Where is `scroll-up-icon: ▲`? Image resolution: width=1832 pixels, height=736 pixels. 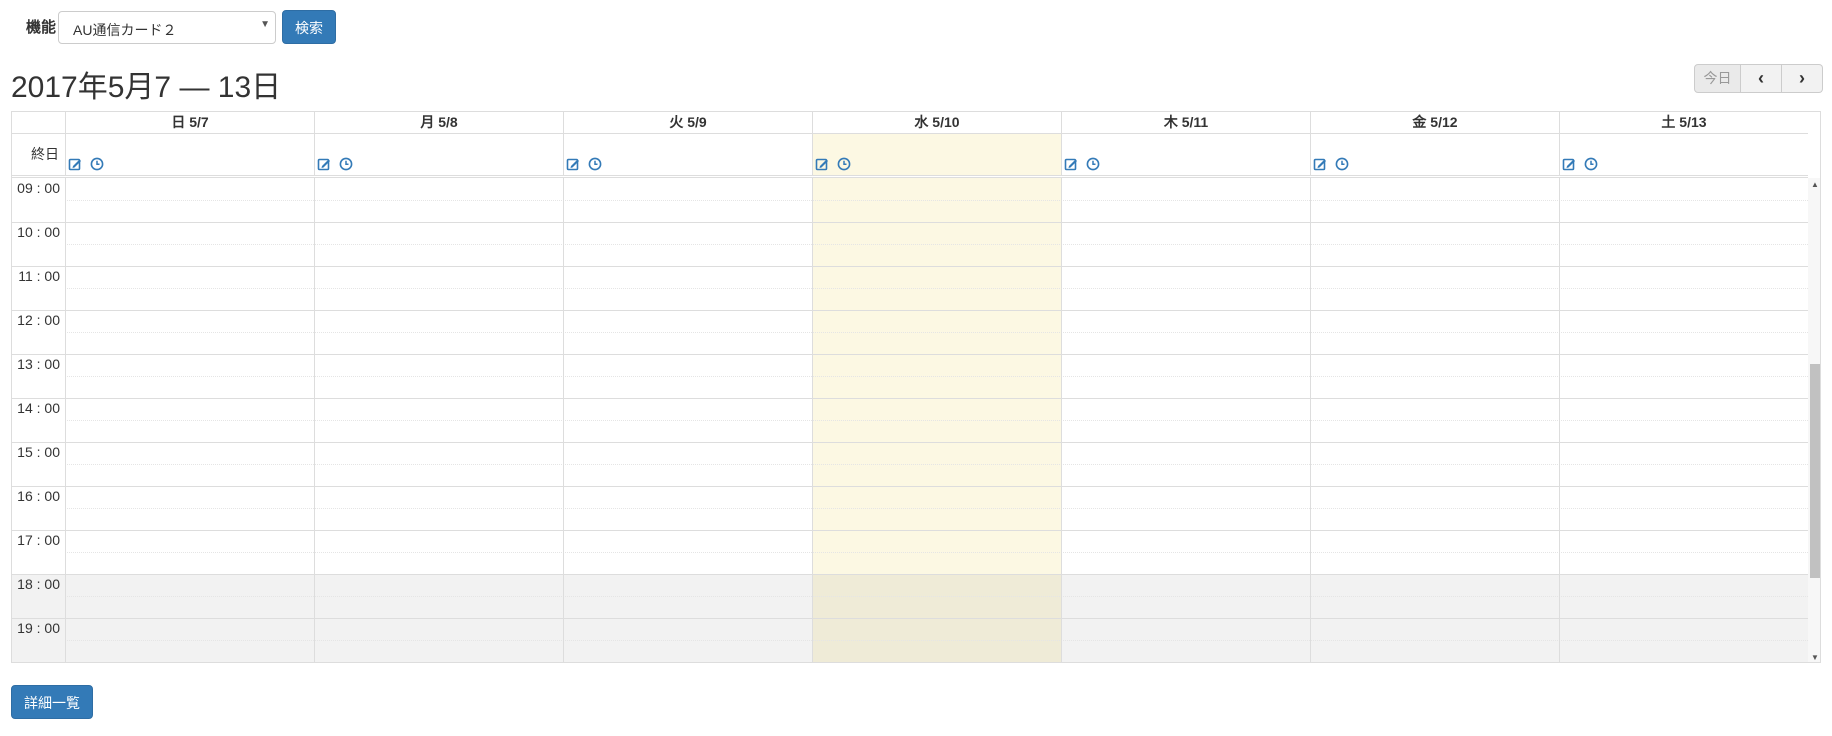
scroll-up-icon: ▲ is located at coordinates (1815, 184).